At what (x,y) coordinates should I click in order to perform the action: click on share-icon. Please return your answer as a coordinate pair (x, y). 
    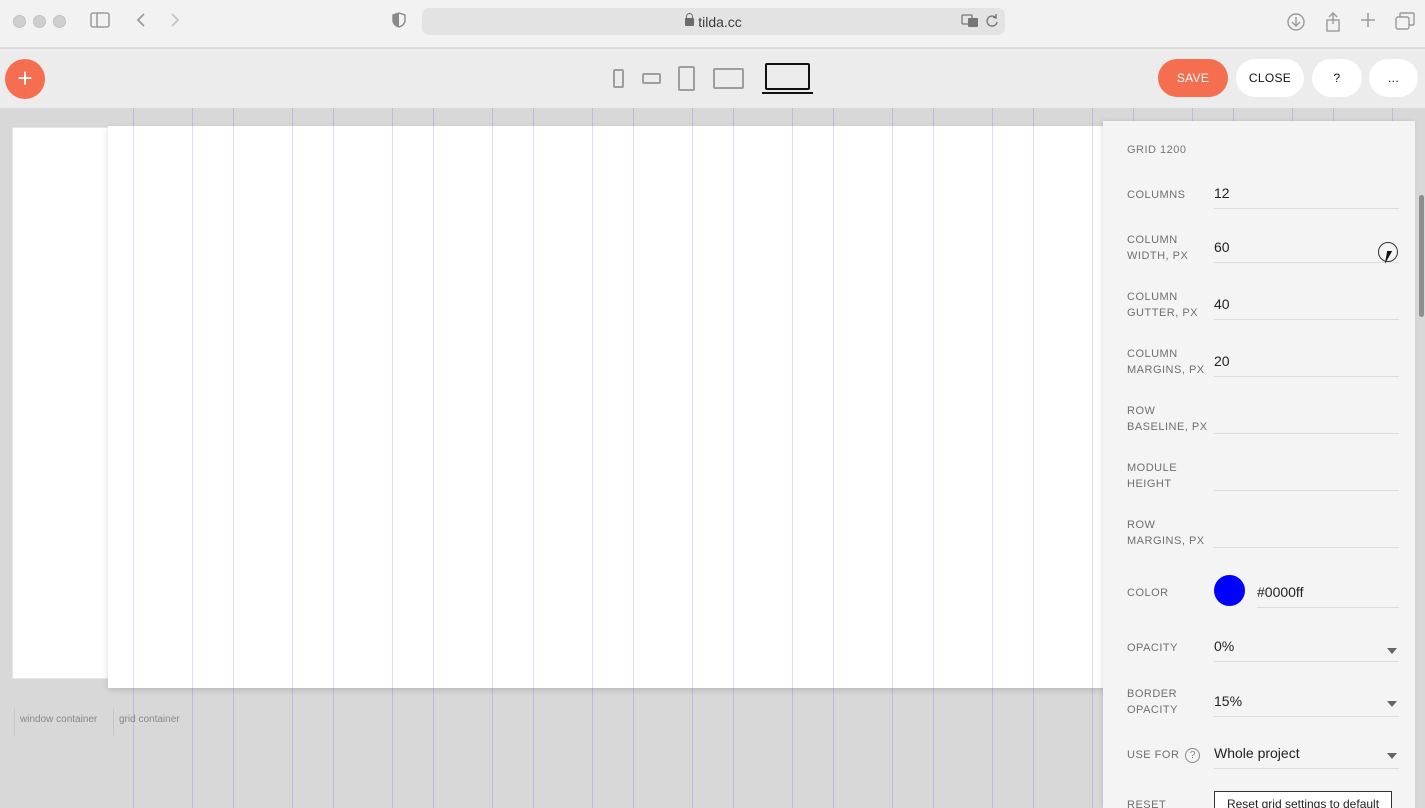
    Looking at the image, I should click on (1333, 22).